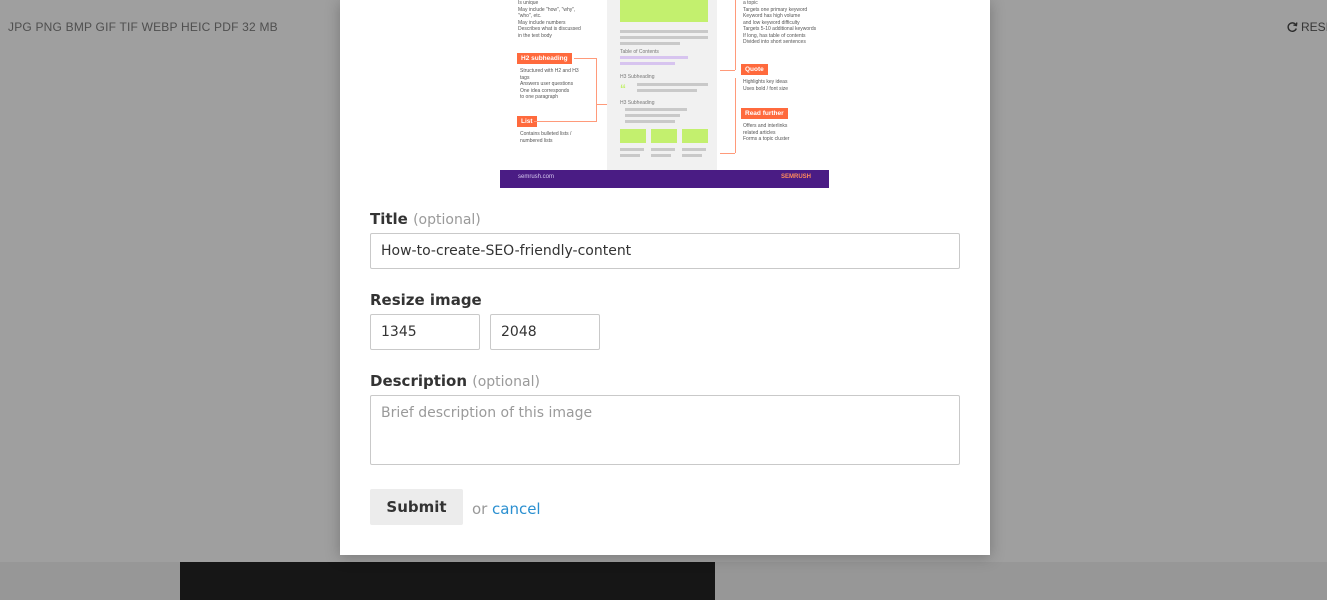 The width and height of the screenshot is (1327, 600). Describe the element at coordinates (516, 509) in the screenshot. I see `cancel-link: cancel` at that location.